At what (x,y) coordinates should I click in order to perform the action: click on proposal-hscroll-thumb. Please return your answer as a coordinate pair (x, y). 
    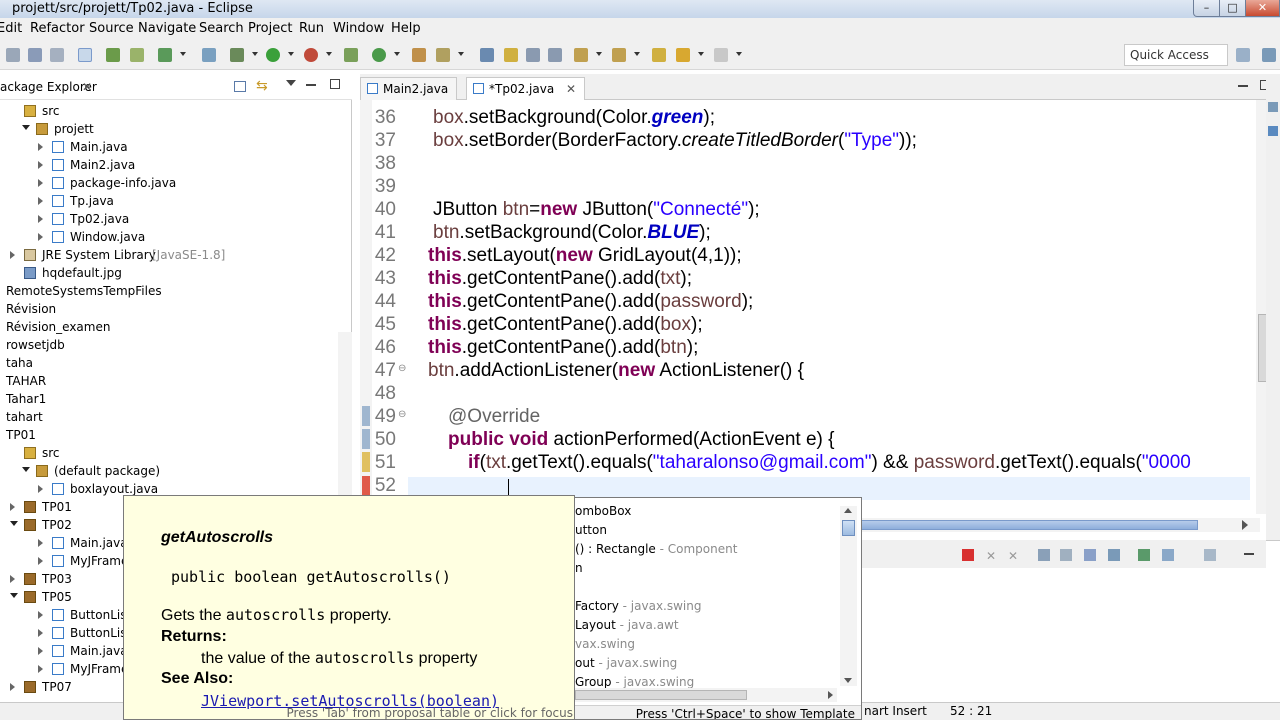
    Looking at the image, I should click on (661, 695).